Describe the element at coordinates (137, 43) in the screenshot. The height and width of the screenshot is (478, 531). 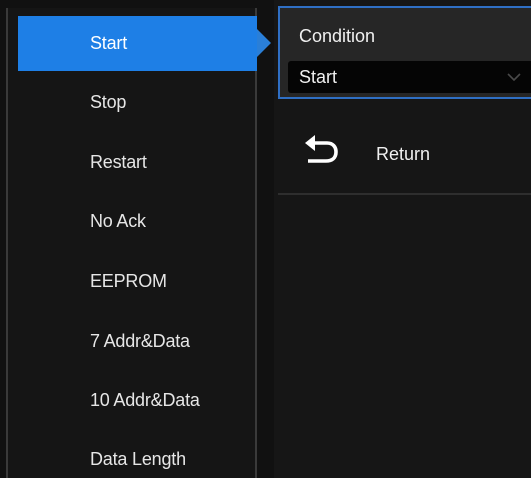
I see `menu-item-start: Start` at that location.